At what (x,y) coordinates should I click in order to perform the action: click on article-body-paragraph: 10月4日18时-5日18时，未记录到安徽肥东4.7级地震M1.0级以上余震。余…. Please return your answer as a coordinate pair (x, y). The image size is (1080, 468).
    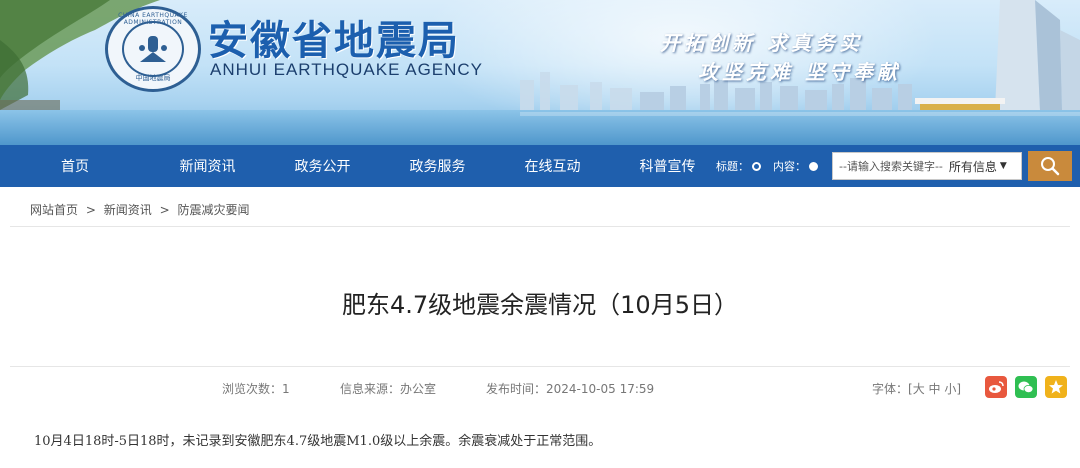
    Looking at the image, I should click on (318, 441).